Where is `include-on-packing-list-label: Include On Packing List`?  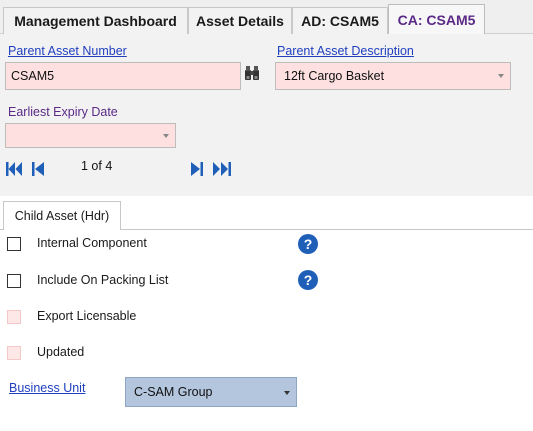 include-on-packing-list-label: Include On Packing List is located at coordinates (103, 280).